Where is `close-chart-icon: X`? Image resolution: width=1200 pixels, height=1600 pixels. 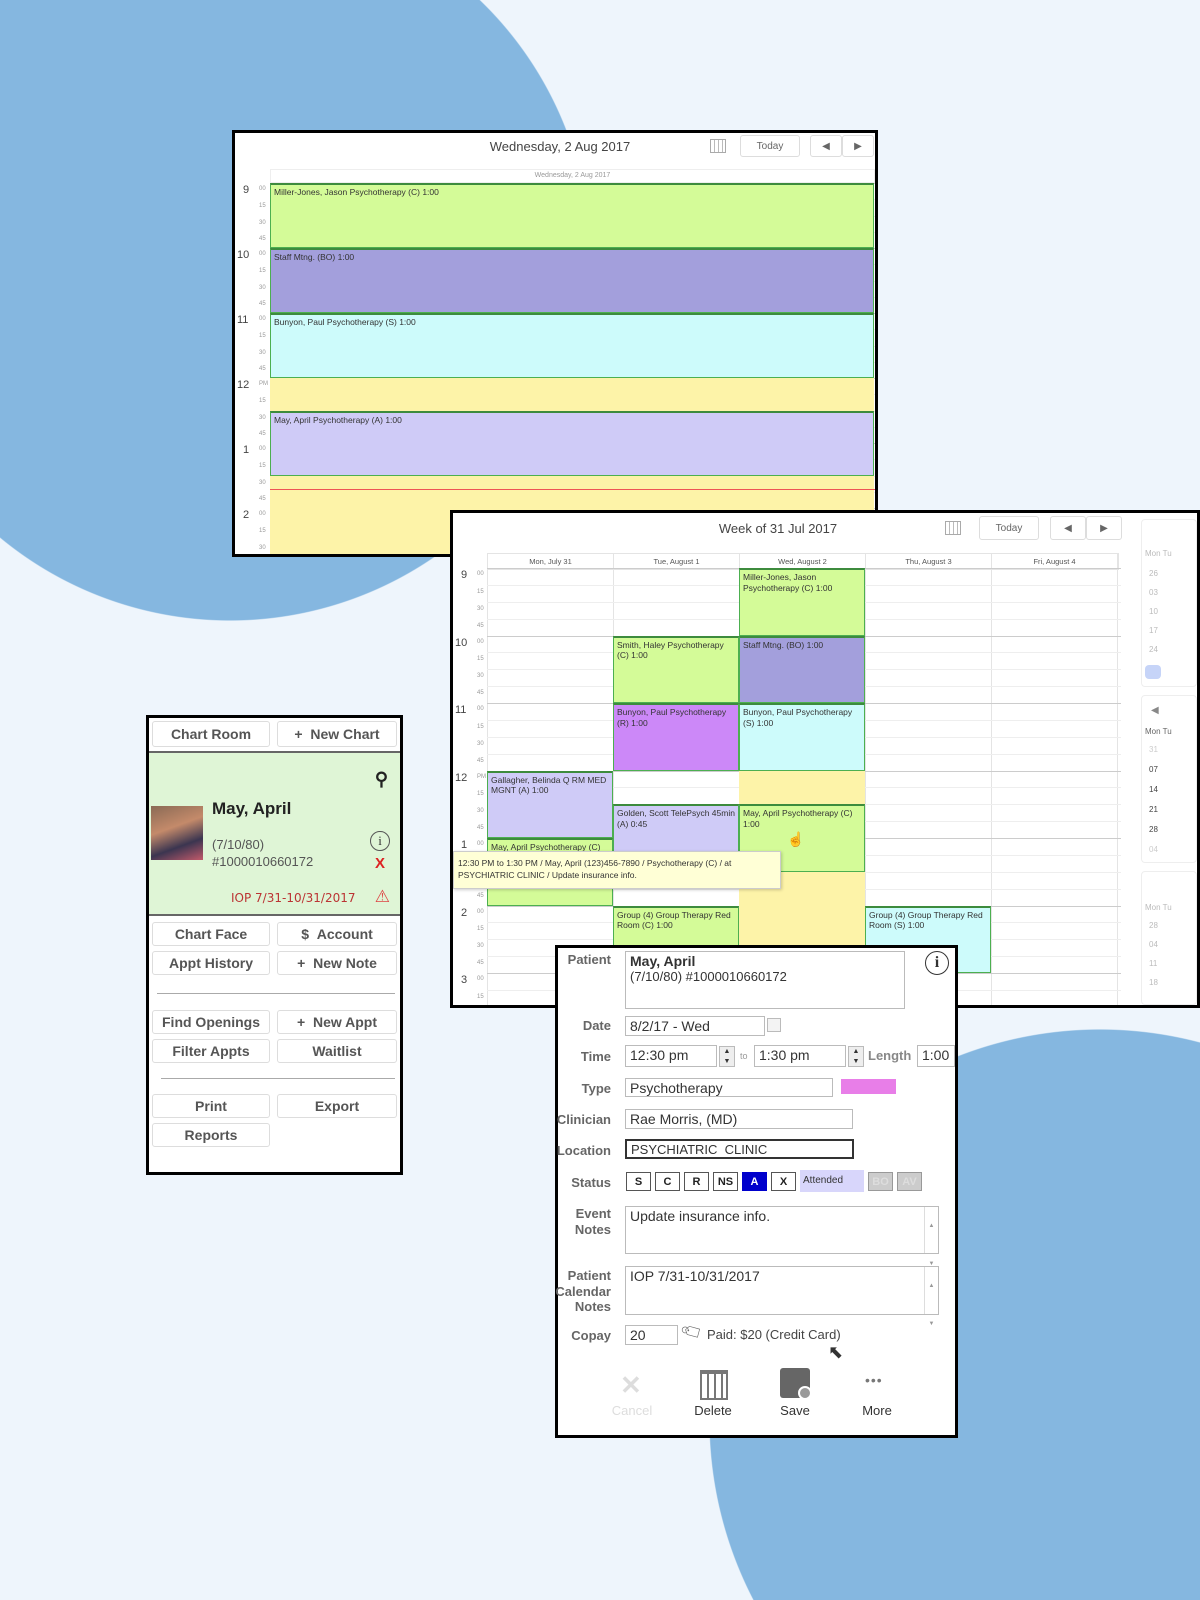 close-chart-icon: X is located at coordinates (380, 863).